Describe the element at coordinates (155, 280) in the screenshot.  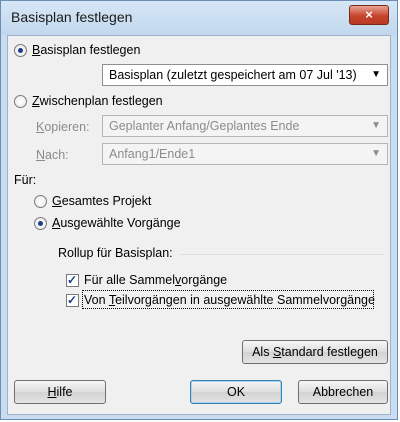
I see `rollup-all-summary-label: Für alle Sammelvorgänge` at that location.